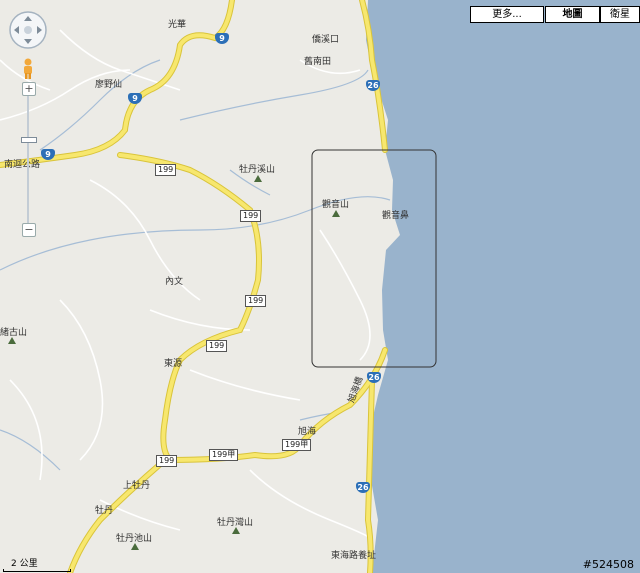  I want to click on minus-icon: −, so click(29, 230).